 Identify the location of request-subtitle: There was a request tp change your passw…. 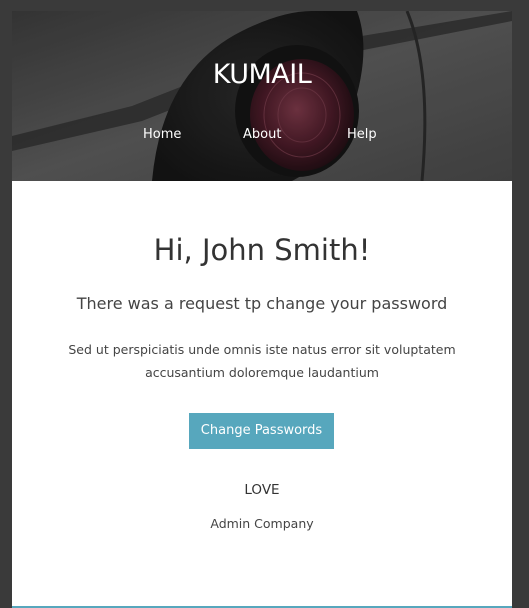
(262, 303).